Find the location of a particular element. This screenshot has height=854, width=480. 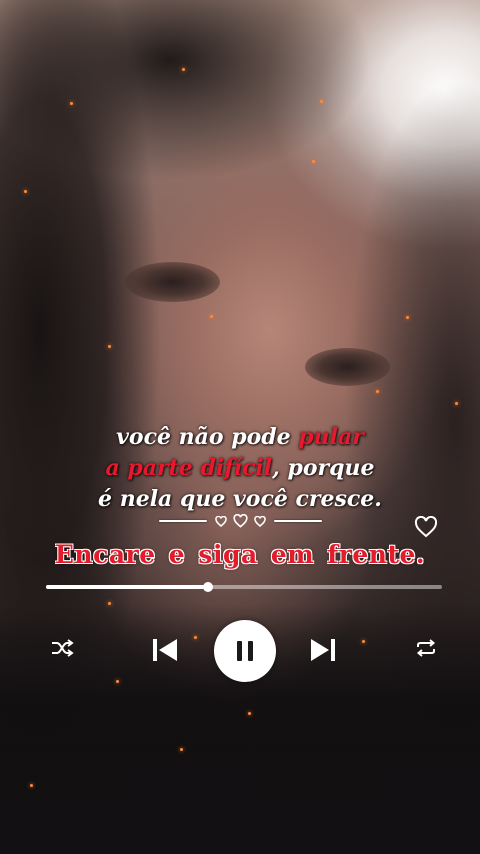

repeat-icon is located at coordinates (426, 648).